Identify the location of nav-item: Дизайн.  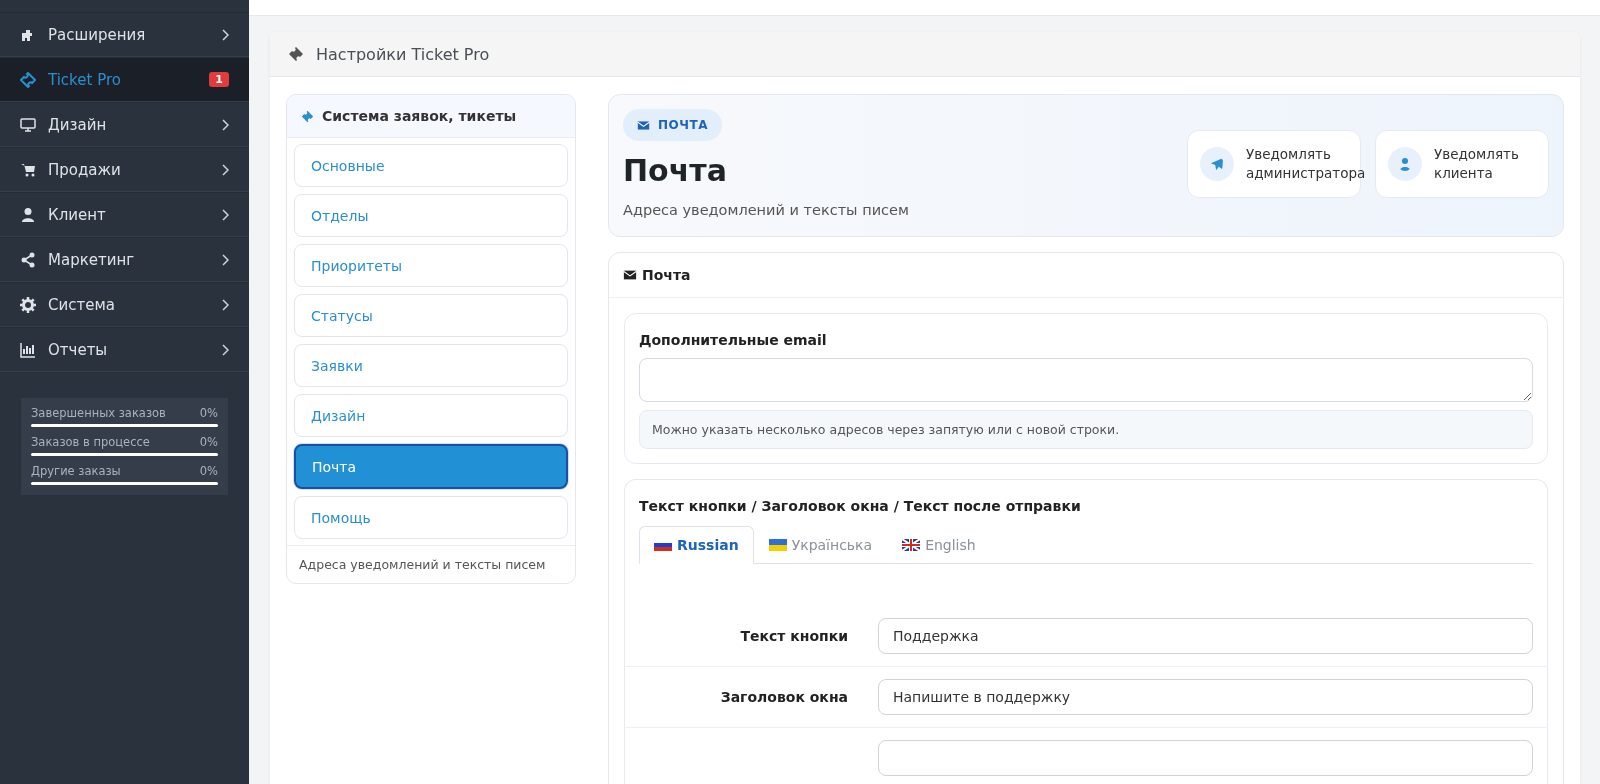
(431, 415).